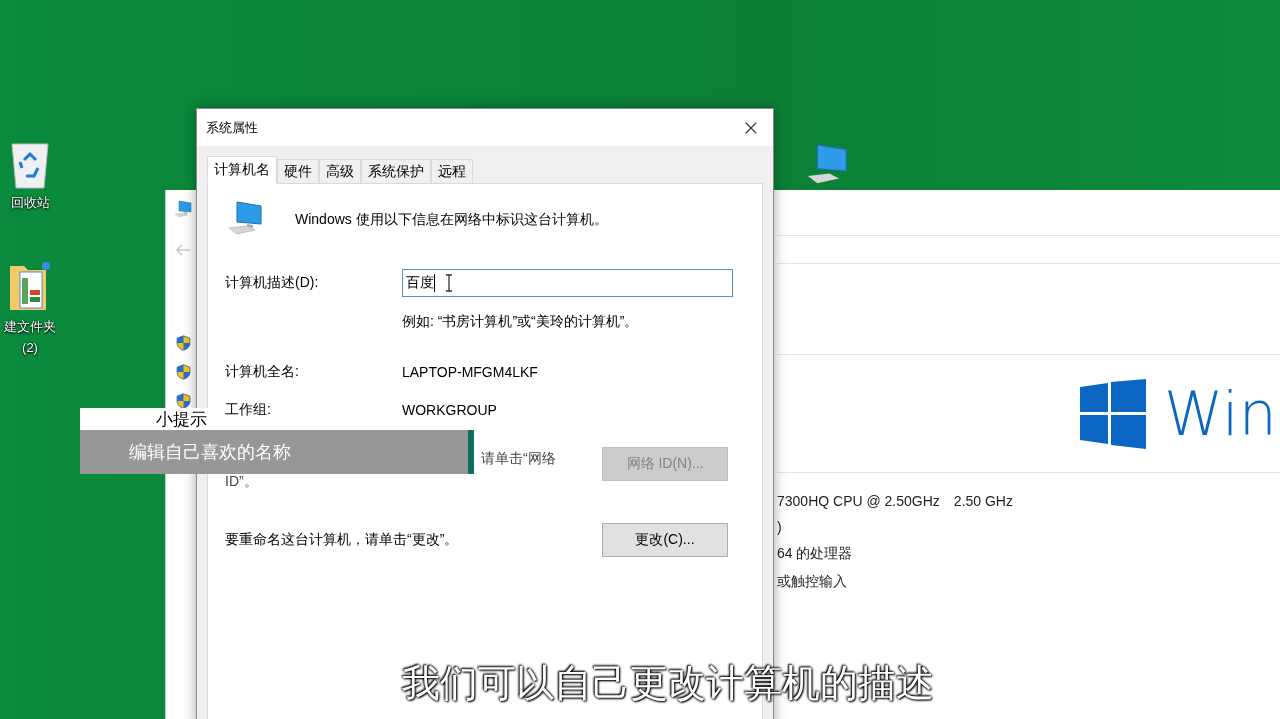 Image resolution: width=1280 pixels, height=719 pixels. Describe the element at coordinates (452, 171) in the screenshot. I see `tab: 远程` at that location.